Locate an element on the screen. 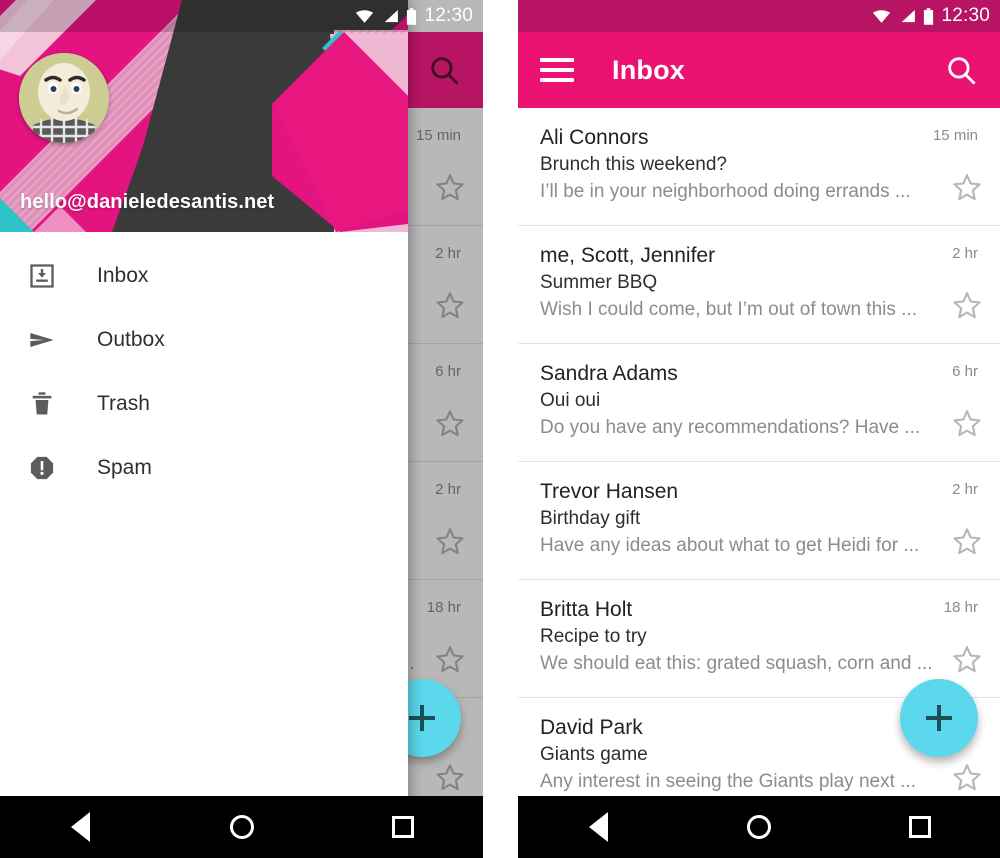  mail-sender: me, Scott, Jennifer is located at coordinates (628, 255).